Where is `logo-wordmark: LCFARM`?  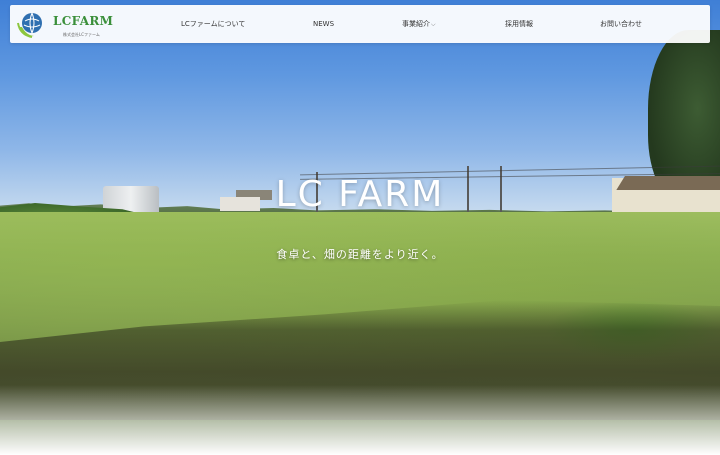 logo-wordmark: LCFARM is located at coordinates (83, 21).